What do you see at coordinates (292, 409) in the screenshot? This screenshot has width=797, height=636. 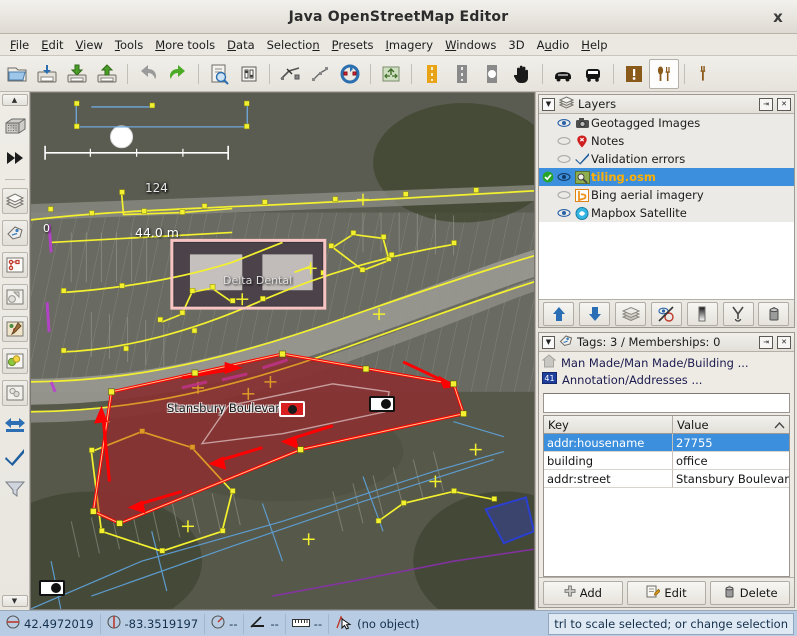 I see `map-marker-red` at bounding box center [292, 409].